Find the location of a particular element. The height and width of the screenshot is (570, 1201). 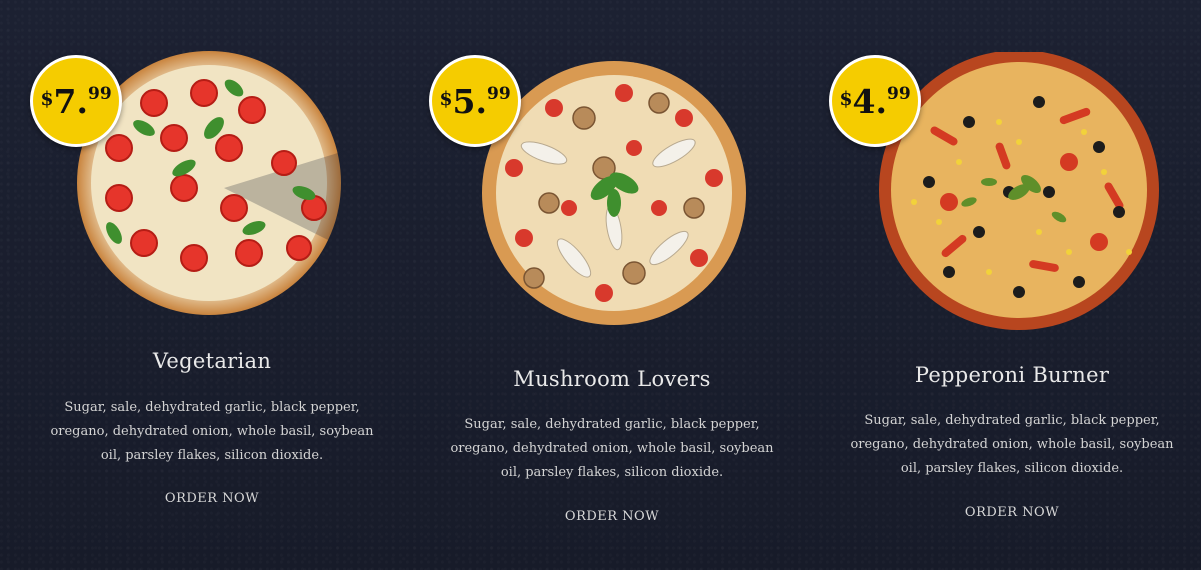

price-badge: $ 7 . 99 is located at coordinates (76, 101).